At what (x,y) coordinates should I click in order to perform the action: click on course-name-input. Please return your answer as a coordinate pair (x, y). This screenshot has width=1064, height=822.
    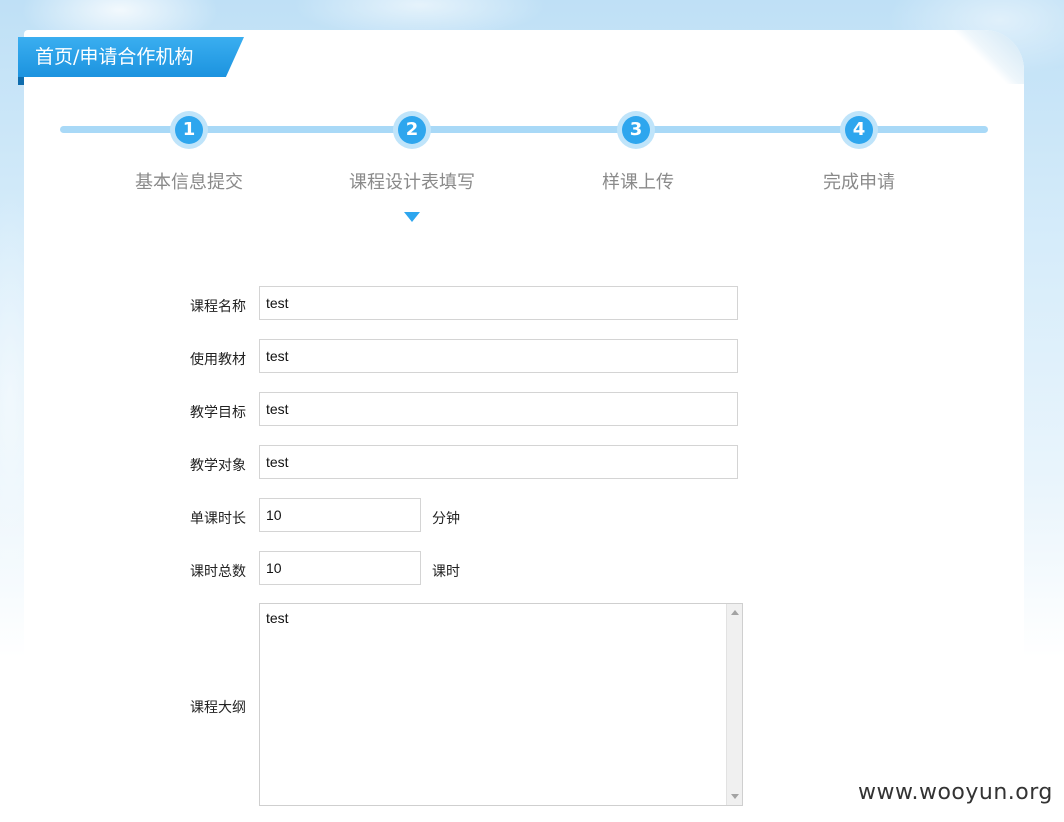
    Looking at the image, I should click on (498, 303).